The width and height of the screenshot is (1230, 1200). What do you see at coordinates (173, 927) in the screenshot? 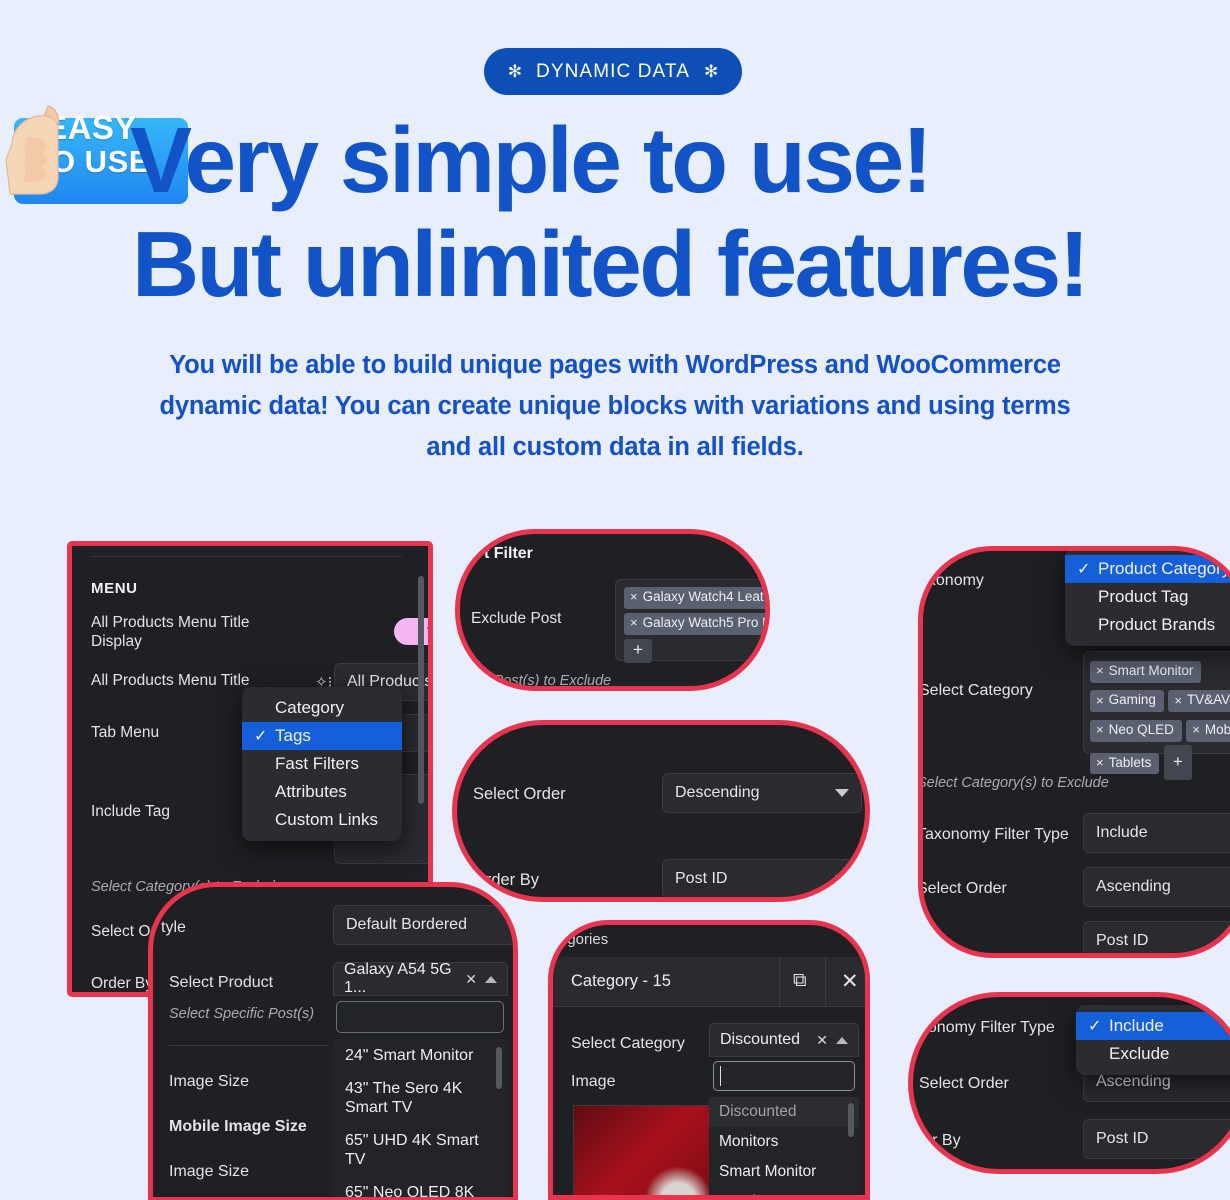
I see `style-label: tyle` at bounding box center [173, 927].